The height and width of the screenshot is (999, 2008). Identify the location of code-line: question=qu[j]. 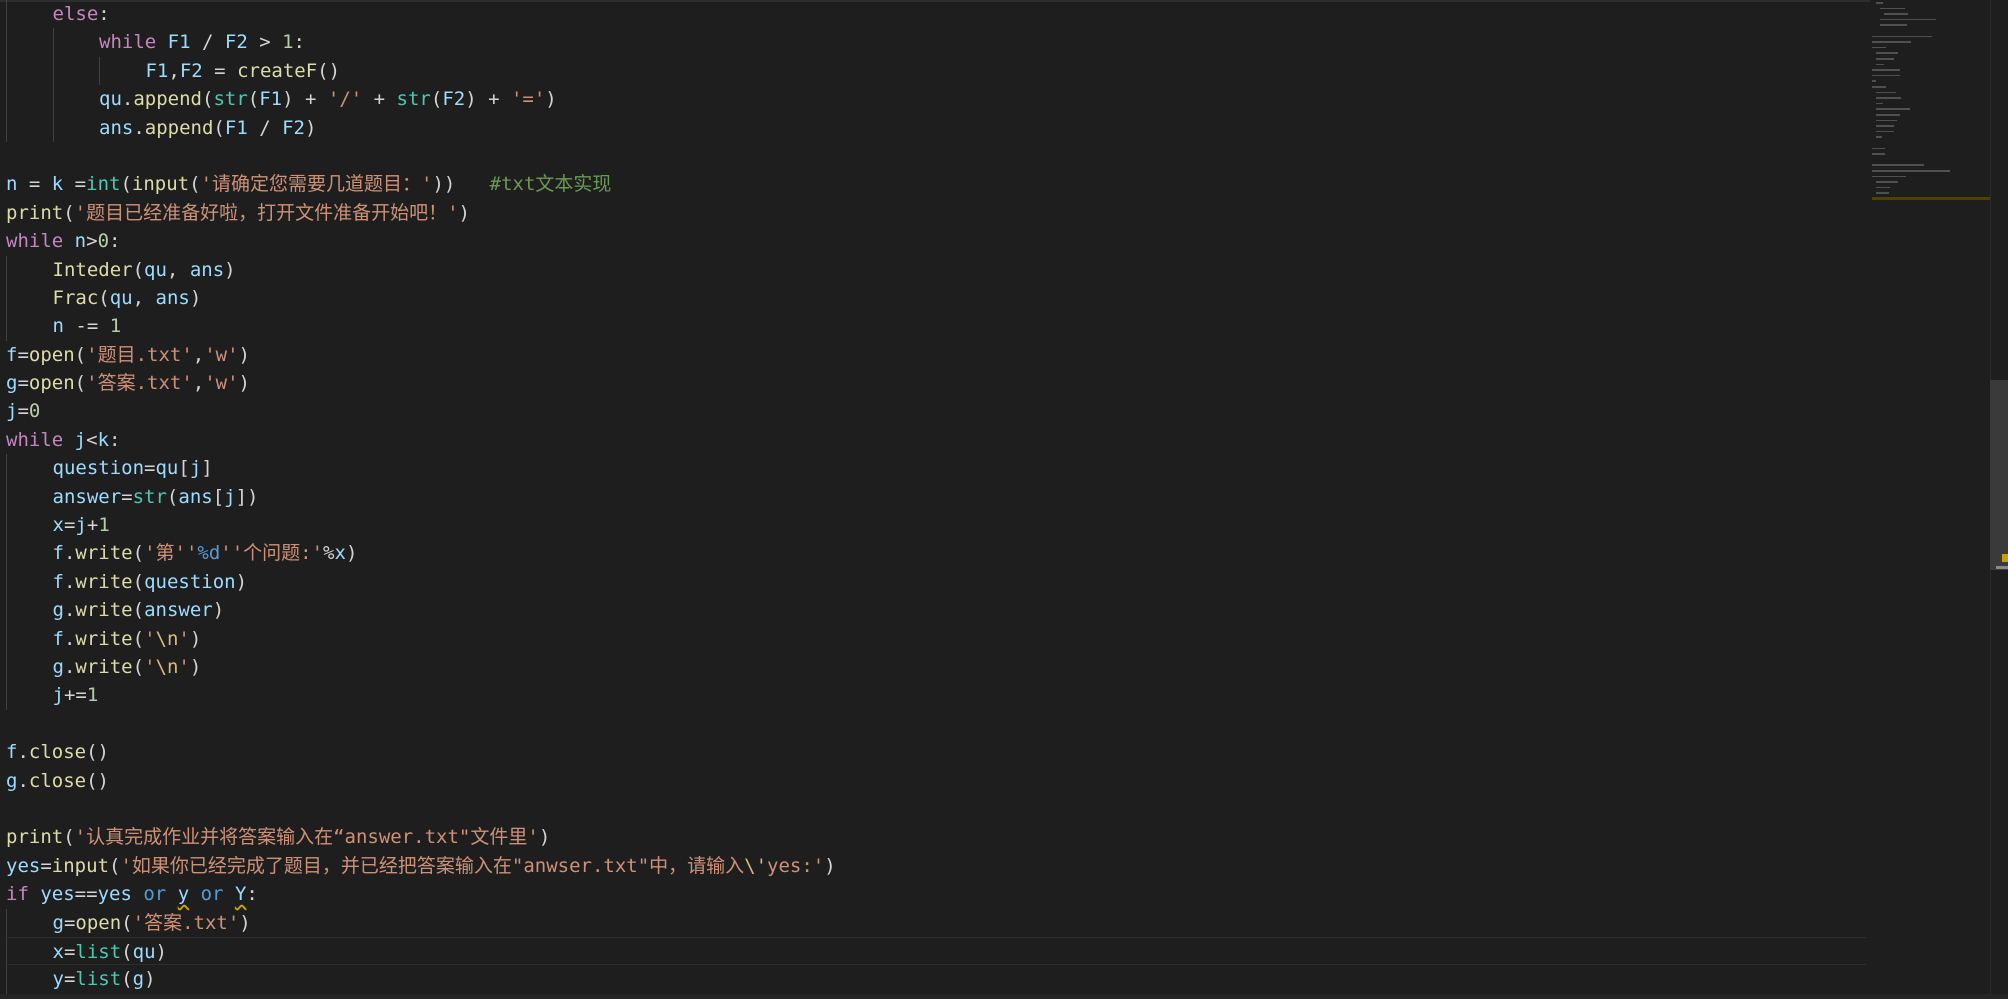
(936, 468).